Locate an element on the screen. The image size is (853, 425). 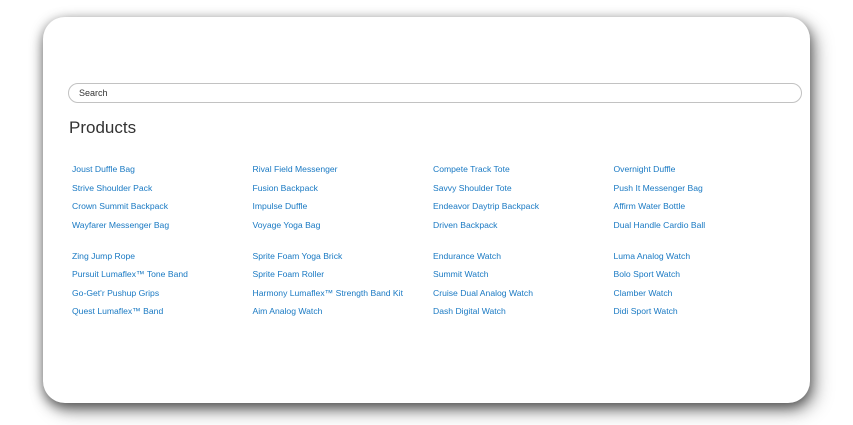
product-link: Clamber Watch is located at coordinates (704, 293).